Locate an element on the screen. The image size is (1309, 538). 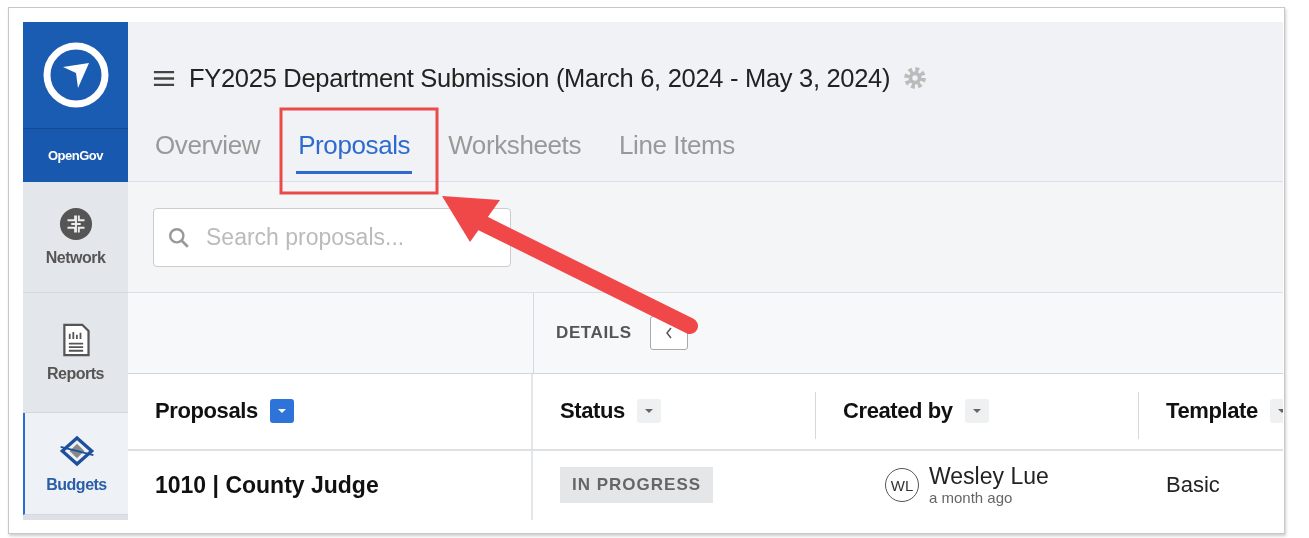
brand-name: OpenGov is located at coordinates (75, 155).